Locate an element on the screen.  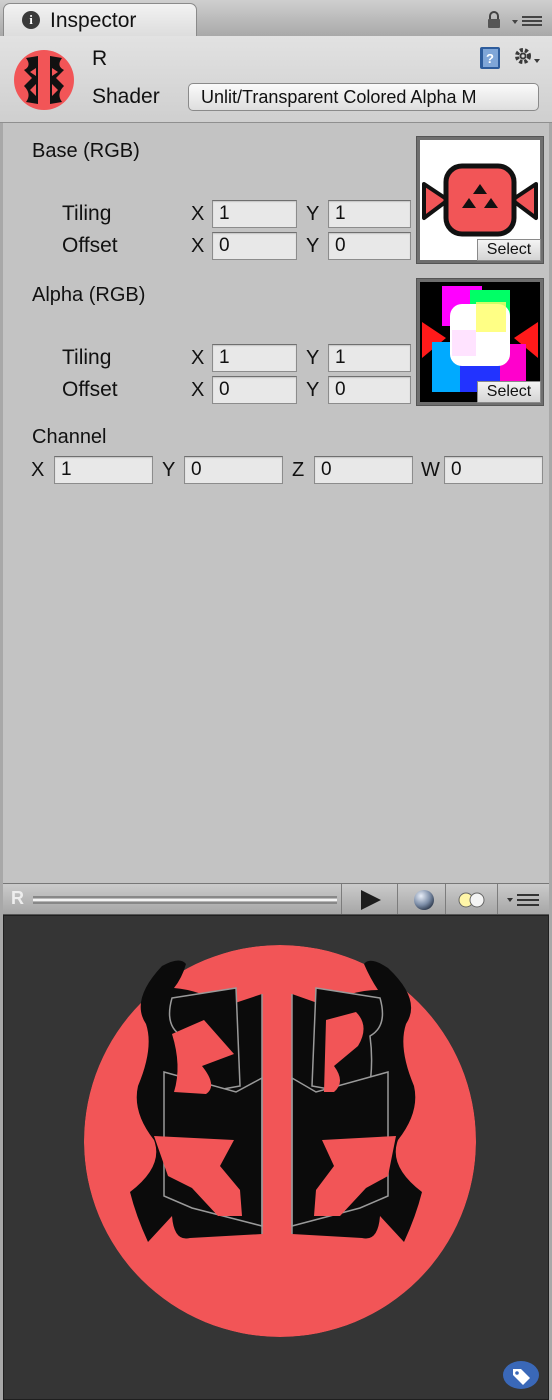
channel-label: Channel is located at coordinates (69, 437).